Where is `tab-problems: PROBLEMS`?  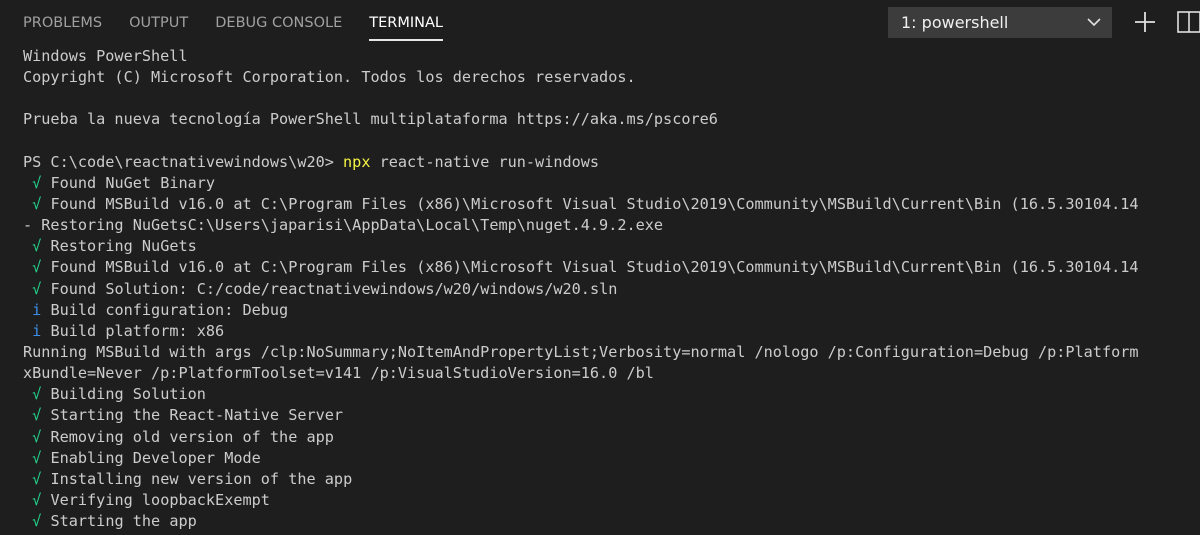
tab-problems: PROBLEMS is located at coordinates (62, 23).